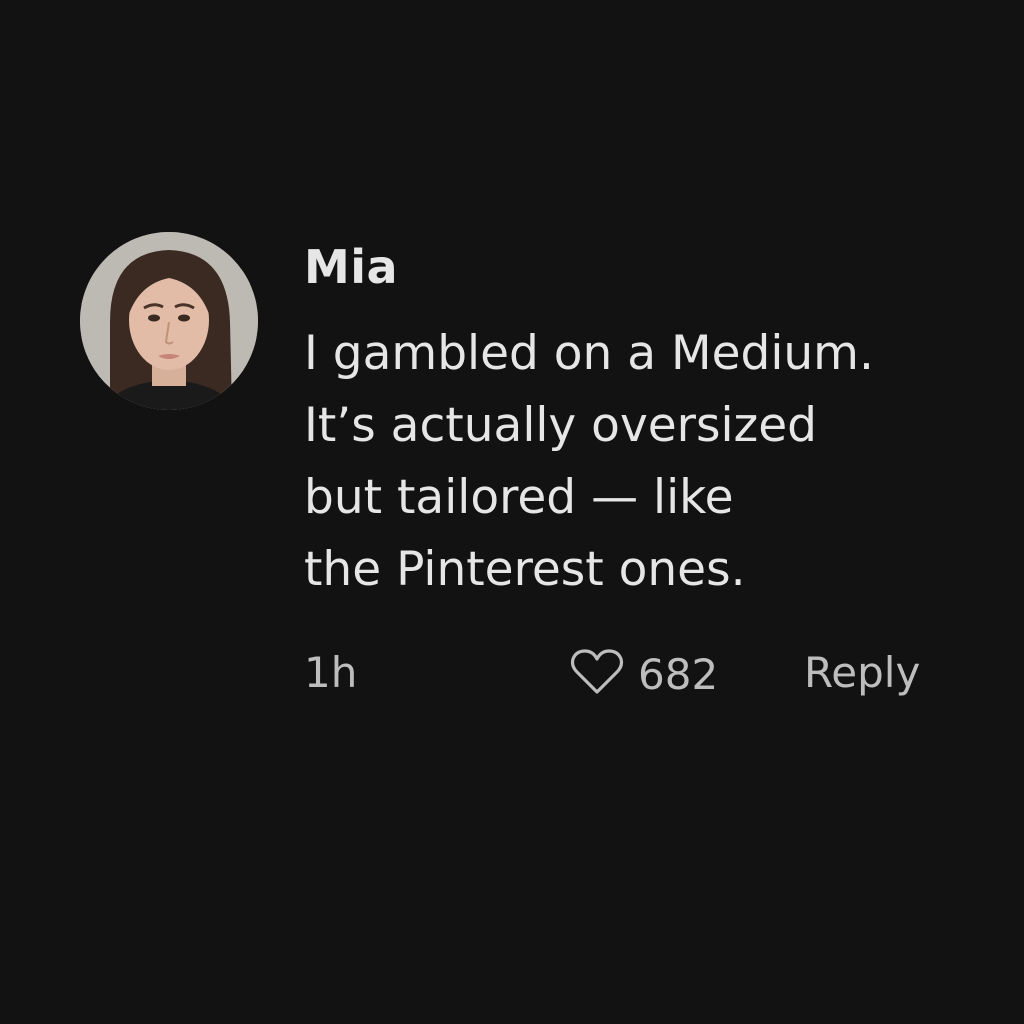  What do you see at coordinates (525, 569) in the screenshot?
I see `comment-line: the Pinterest ones.` at bounding box center [525, 569].